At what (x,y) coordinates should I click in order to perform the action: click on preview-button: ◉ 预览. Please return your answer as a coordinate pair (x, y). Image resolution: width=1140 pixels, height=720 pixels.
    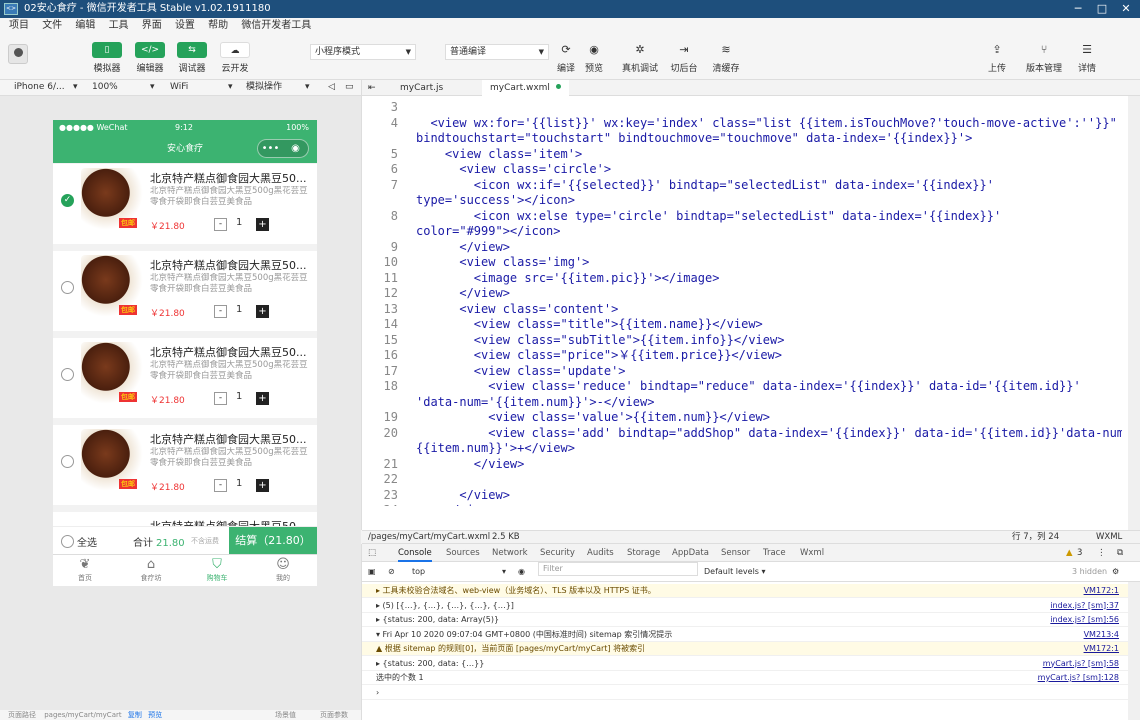
    Looking at the image, I should click on (594, 58).